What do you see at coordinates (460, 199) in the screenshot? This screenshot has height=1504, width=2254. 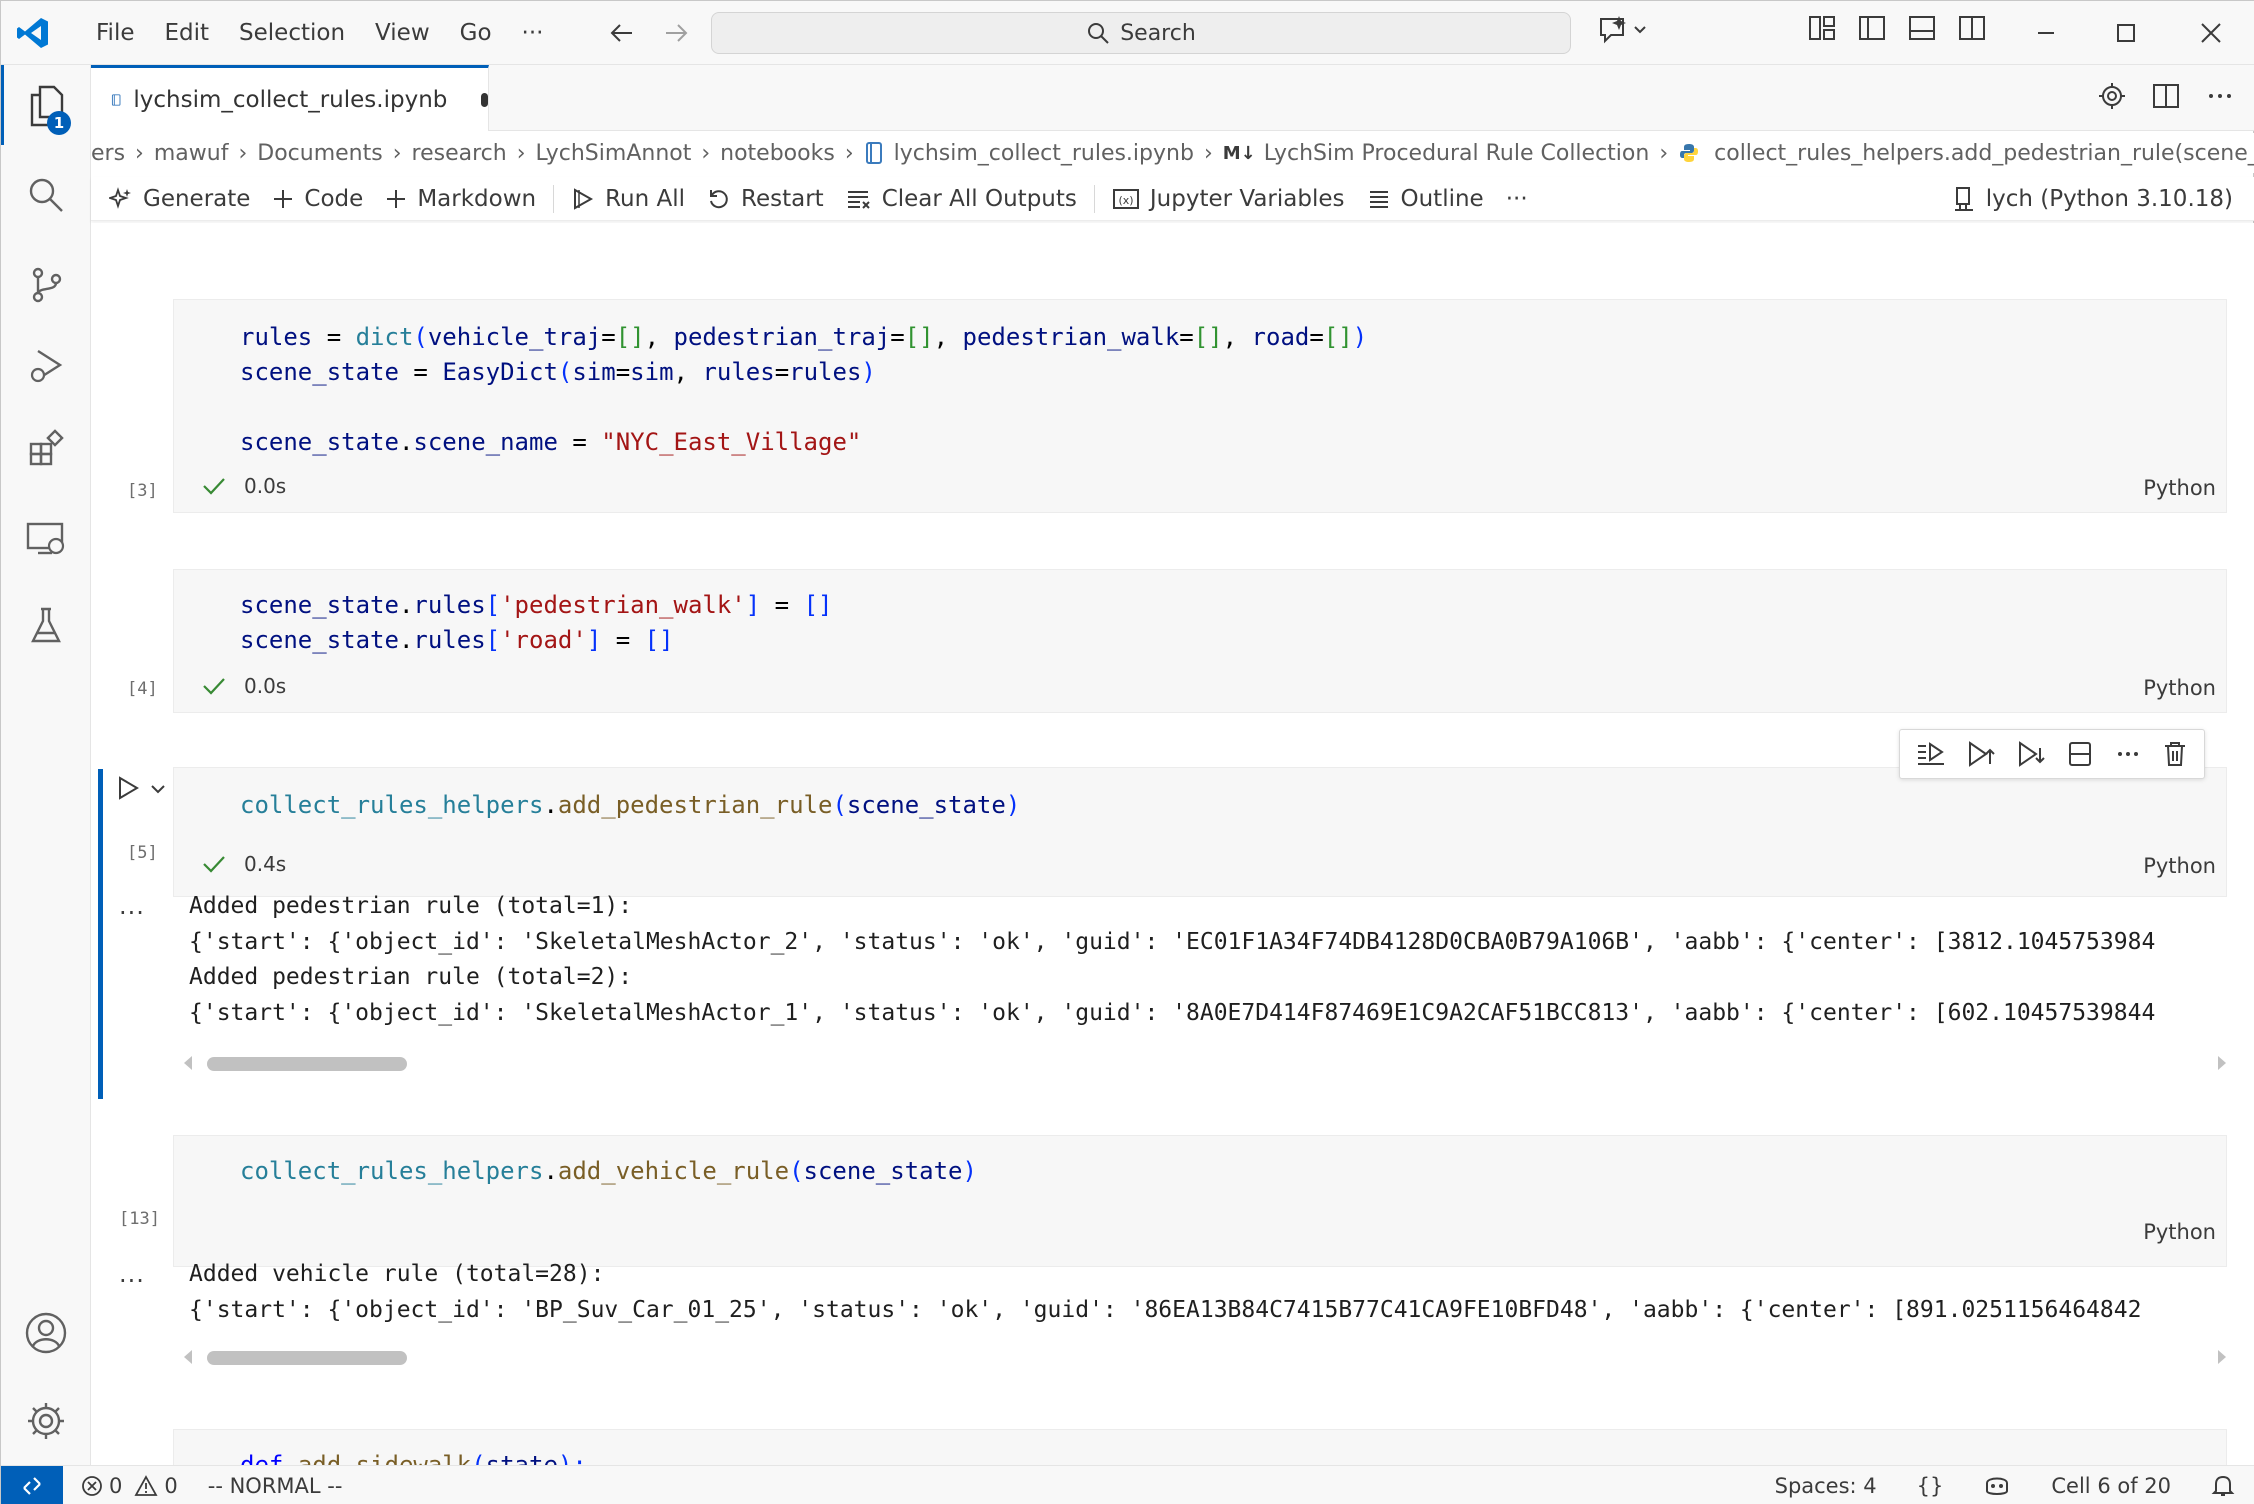 I see `add-markdown-button: Markdown` at bounding box center [460, 199].